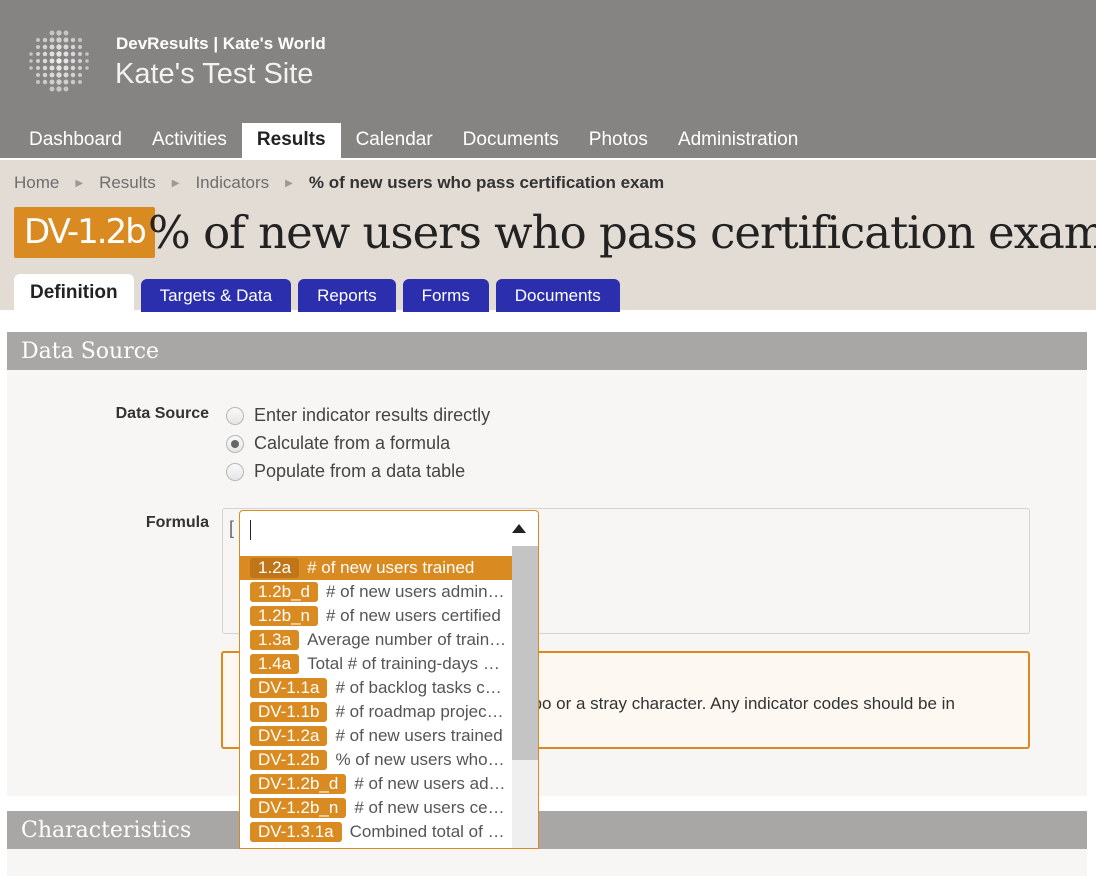 The width and height of the screenshot is (1096, 876). What do you see at coordinates (547, 351) in the screenshot?
I see `data-source-heading: Data Source` at bounding box center [547, 351].